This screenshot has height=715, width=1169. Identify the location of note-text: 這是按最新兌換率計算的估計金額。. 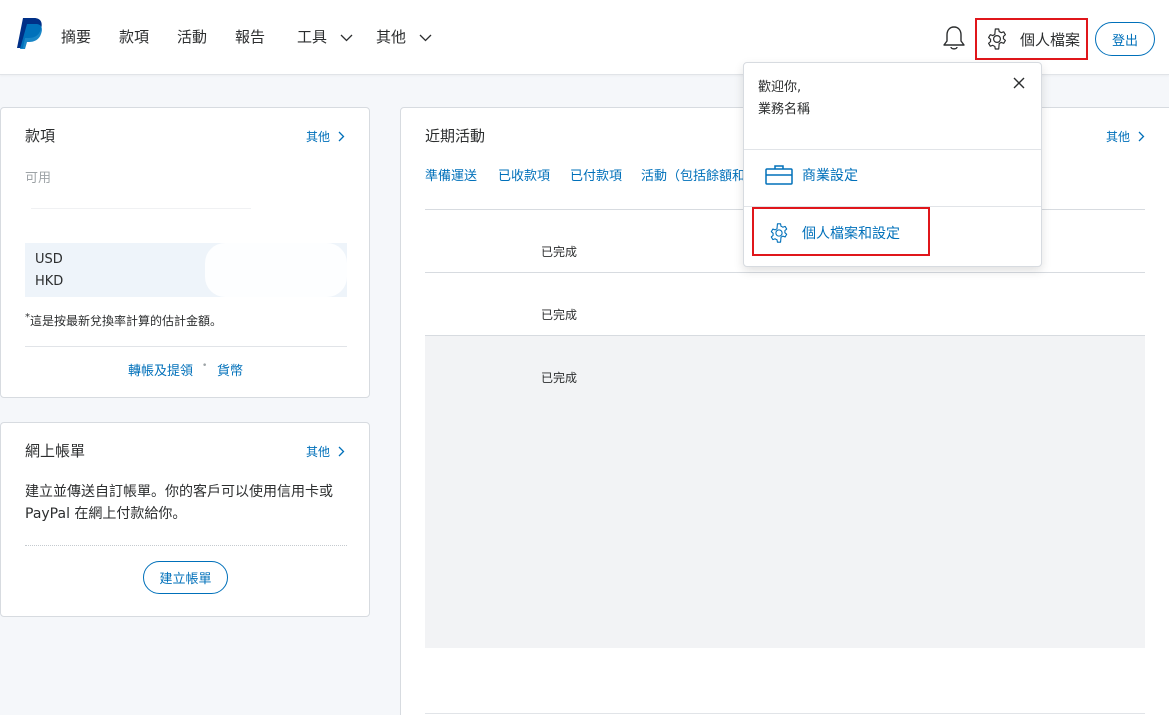
(126, 321).